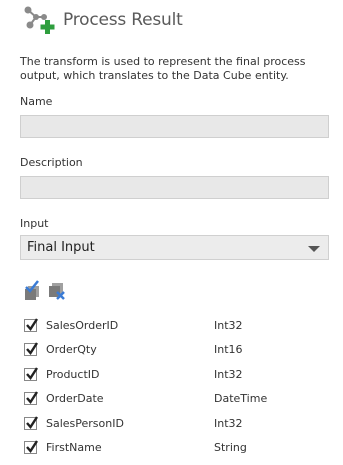 The image size is (343, 465). Describe the element at coordinates (71, 350) in the screenshot. I see `column-name: OrderQty` at that location.